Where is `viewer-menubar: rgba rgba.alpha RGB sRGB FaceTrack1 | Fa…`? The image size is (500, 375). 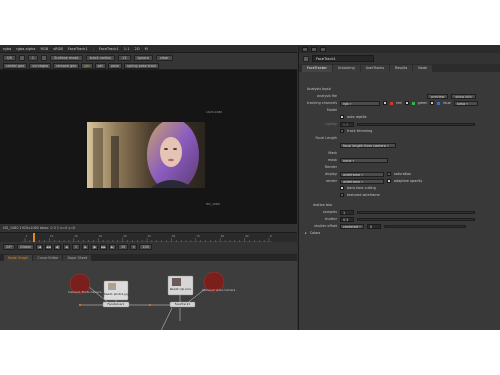
viewer-menubar: rgba rgba.alpha RGB sRGB FaceTrack1 | Fa… is located at coordinates (148, 49).